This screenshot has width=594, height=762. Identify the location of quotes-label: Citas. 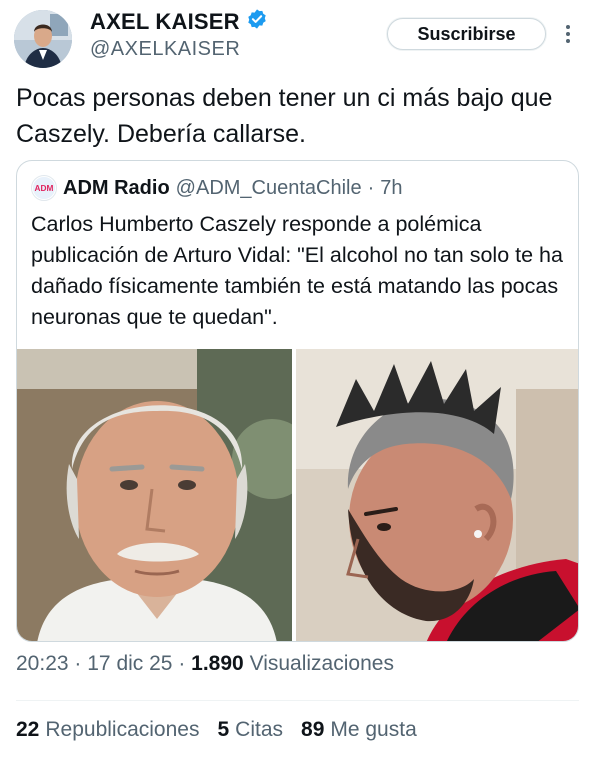
(259, 729).